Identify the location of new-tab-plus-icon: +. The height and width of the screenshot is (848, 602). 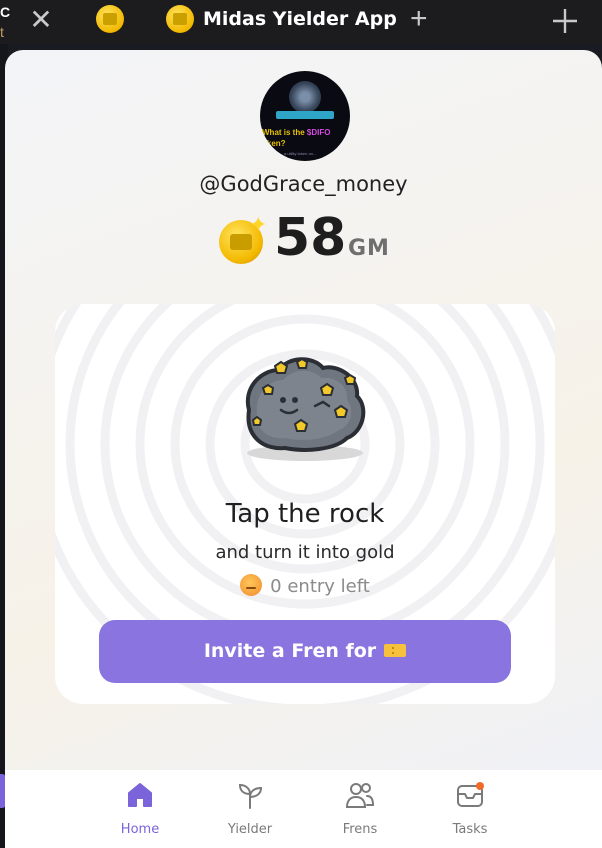
(419, 19).